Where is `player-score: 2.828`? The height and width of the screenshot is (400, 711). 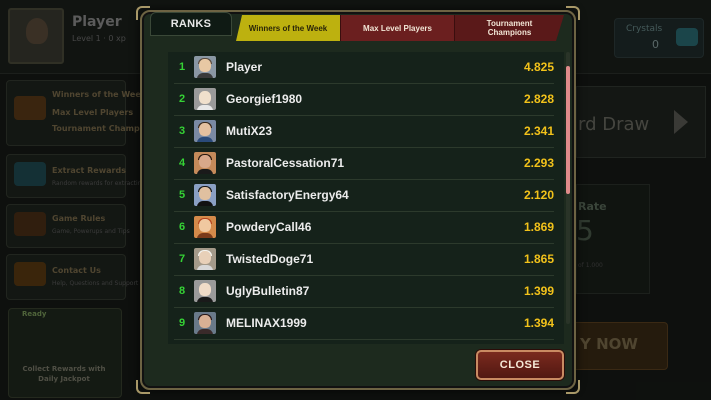 player-score: 2.828 is located at coordinates (538, 99).